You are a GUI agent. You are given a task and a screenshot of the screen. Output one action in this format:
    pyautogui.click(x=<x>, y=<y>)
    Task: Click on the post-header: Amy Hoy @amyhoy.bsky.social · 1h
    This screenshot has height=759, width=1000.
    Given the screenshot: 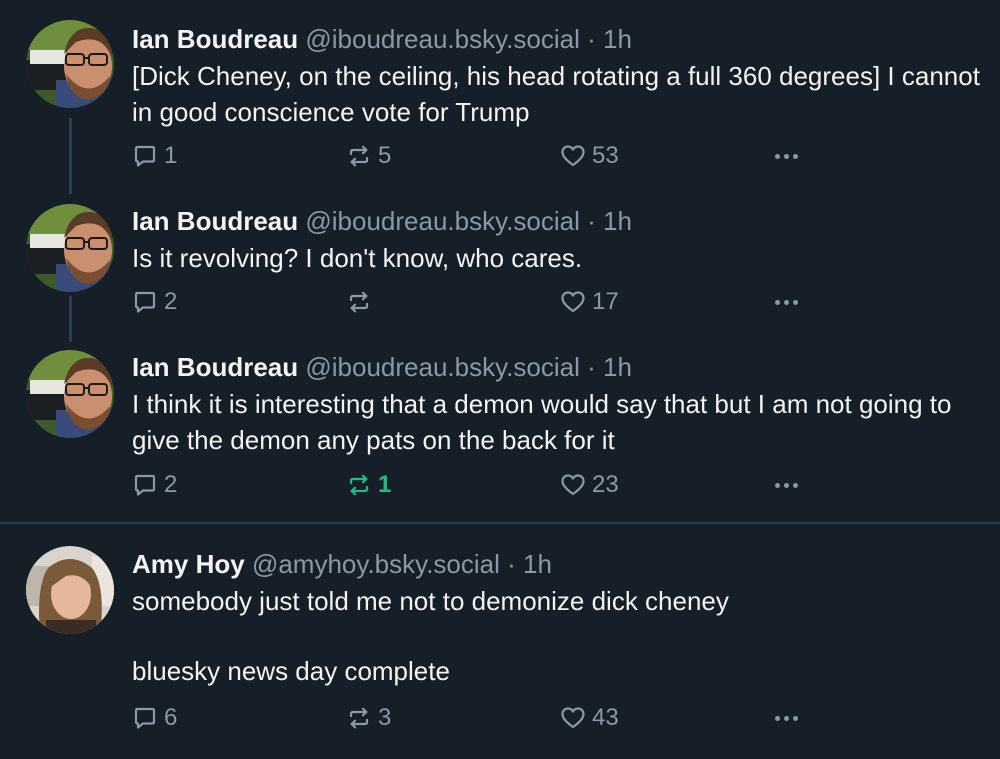 What is the action you would take?
    pyautogui.click(x=342, y=564)
    